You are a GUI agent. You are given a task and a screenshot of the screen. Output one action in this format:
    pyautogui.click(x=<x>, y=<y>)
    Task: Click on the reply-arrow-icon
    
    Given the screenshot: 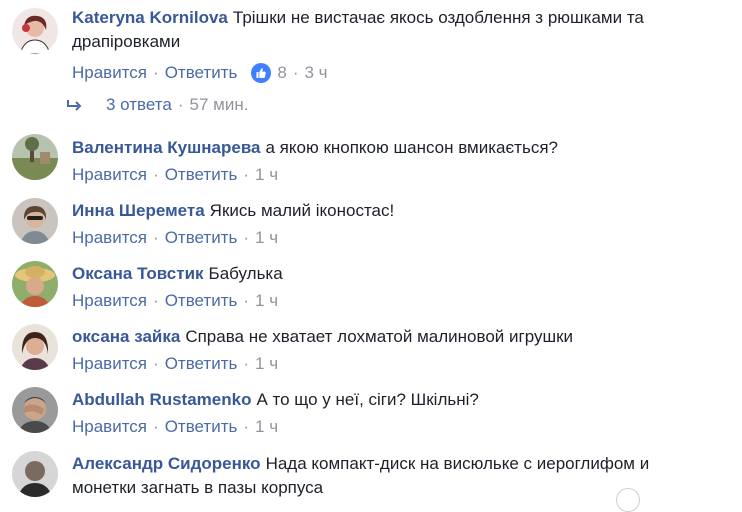 What is the action you would take?
    pyautogui.click(x=74, y=105)
    